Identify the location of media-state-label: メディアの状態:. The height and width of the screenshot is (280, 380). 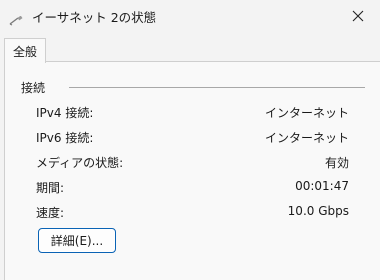
(80, 163).